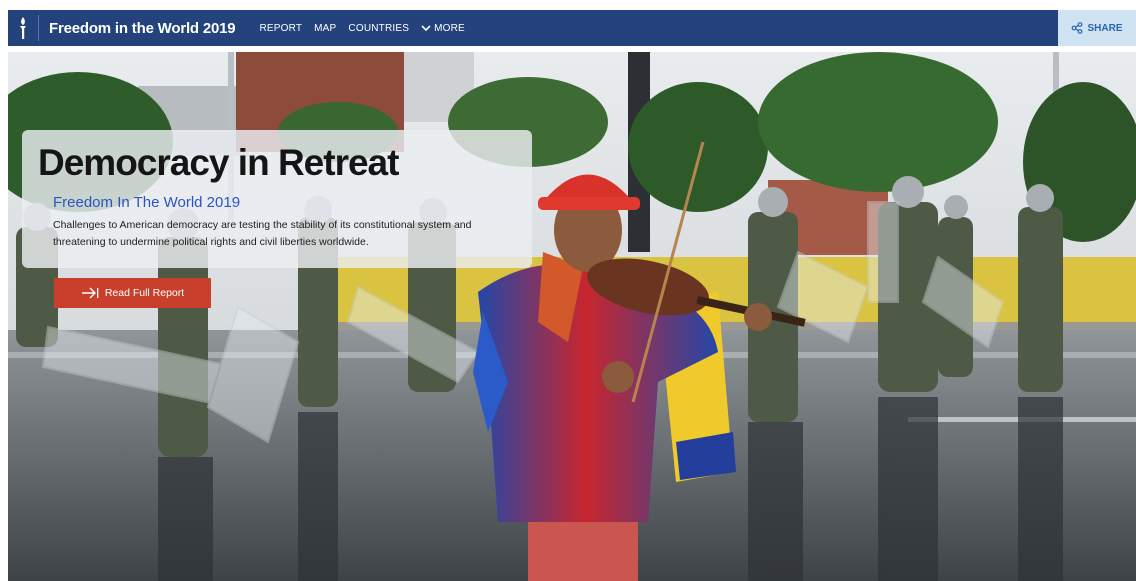 The width and height of the screenshot is (1136, 581). Describe the element at coordinates (1077, 28) in the screenshot. I see `share-icon` at that location.